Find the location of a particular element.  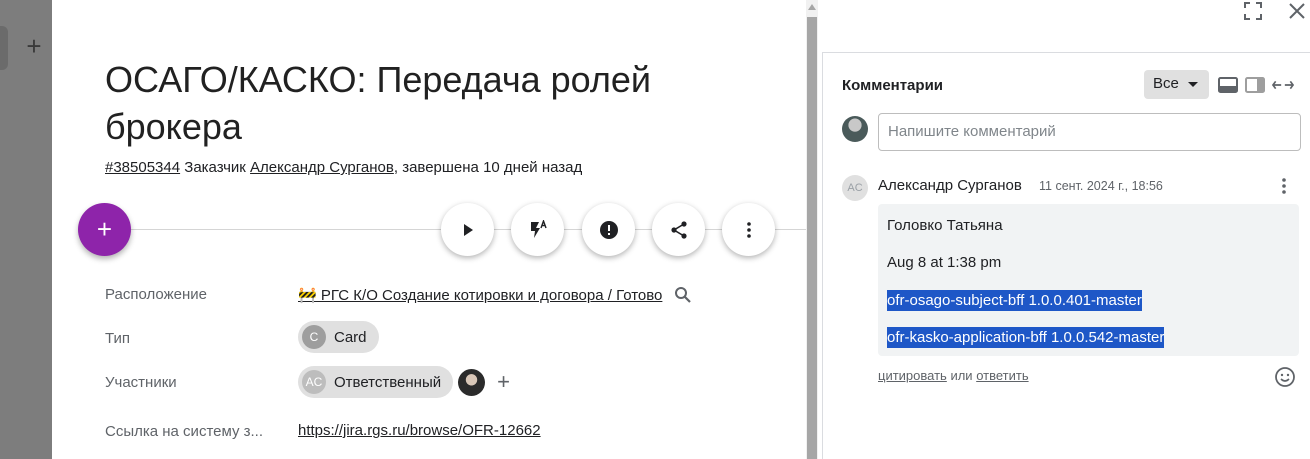

background-app: + is located at coordinates (26, 229).